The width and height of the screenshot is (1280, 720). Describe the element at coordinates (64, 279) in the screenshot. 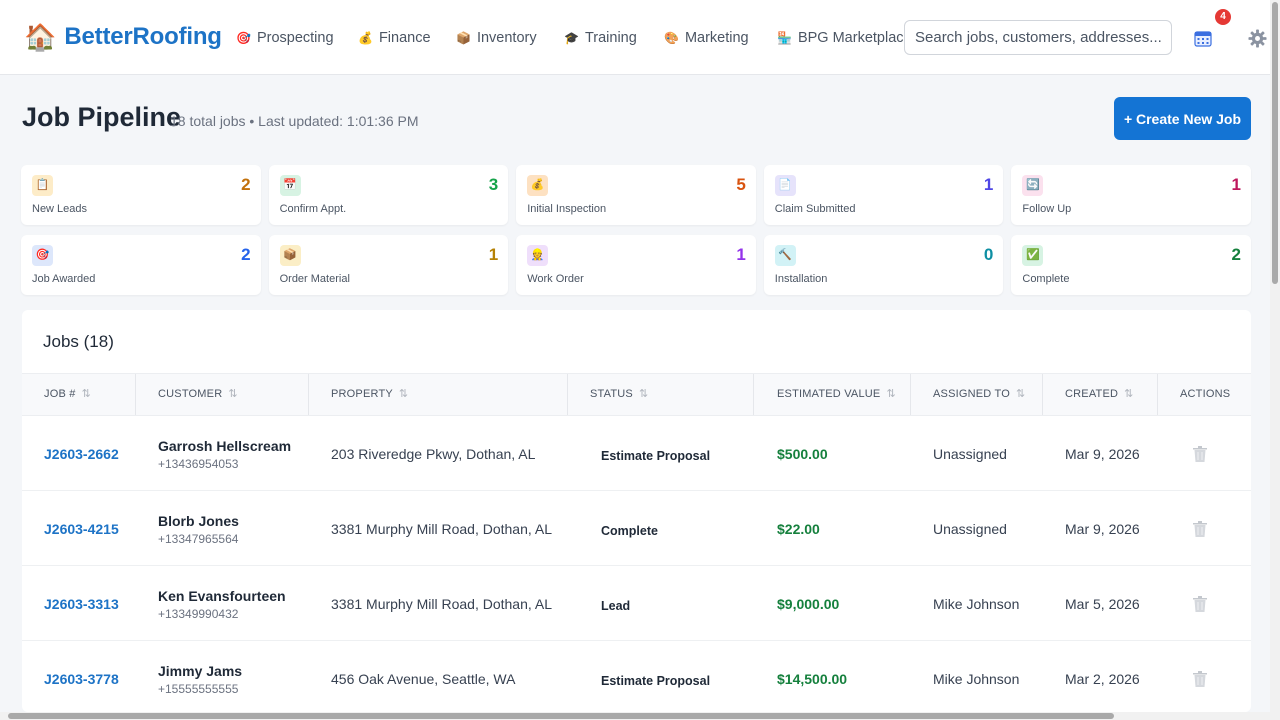

I see `stage-label: Job Awarded` at that location.